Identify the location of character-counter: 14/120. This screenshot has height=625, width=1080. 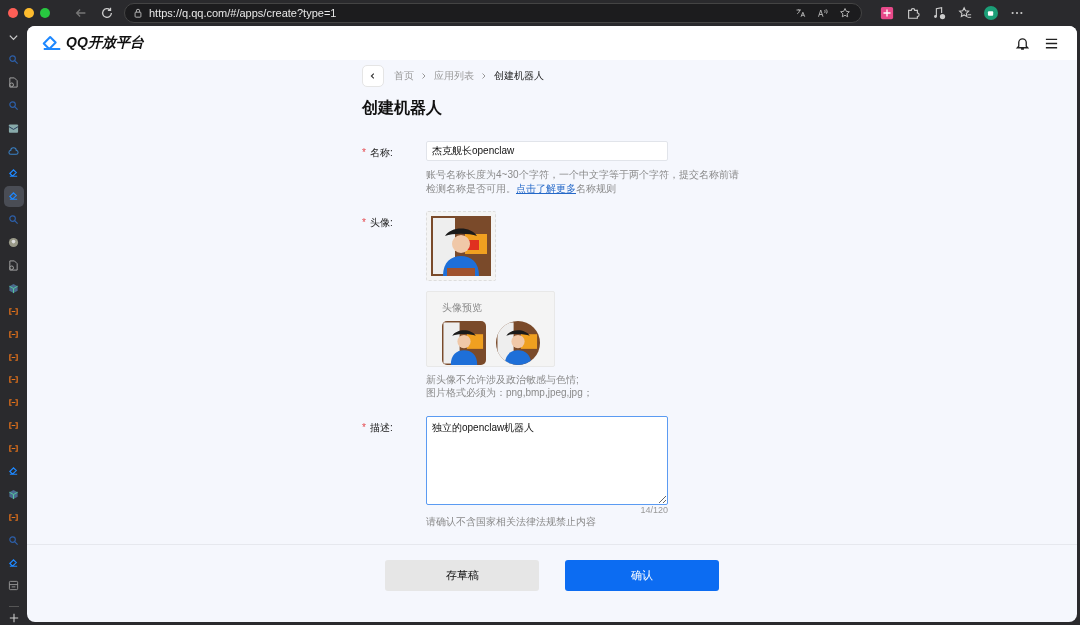
(654, 510).